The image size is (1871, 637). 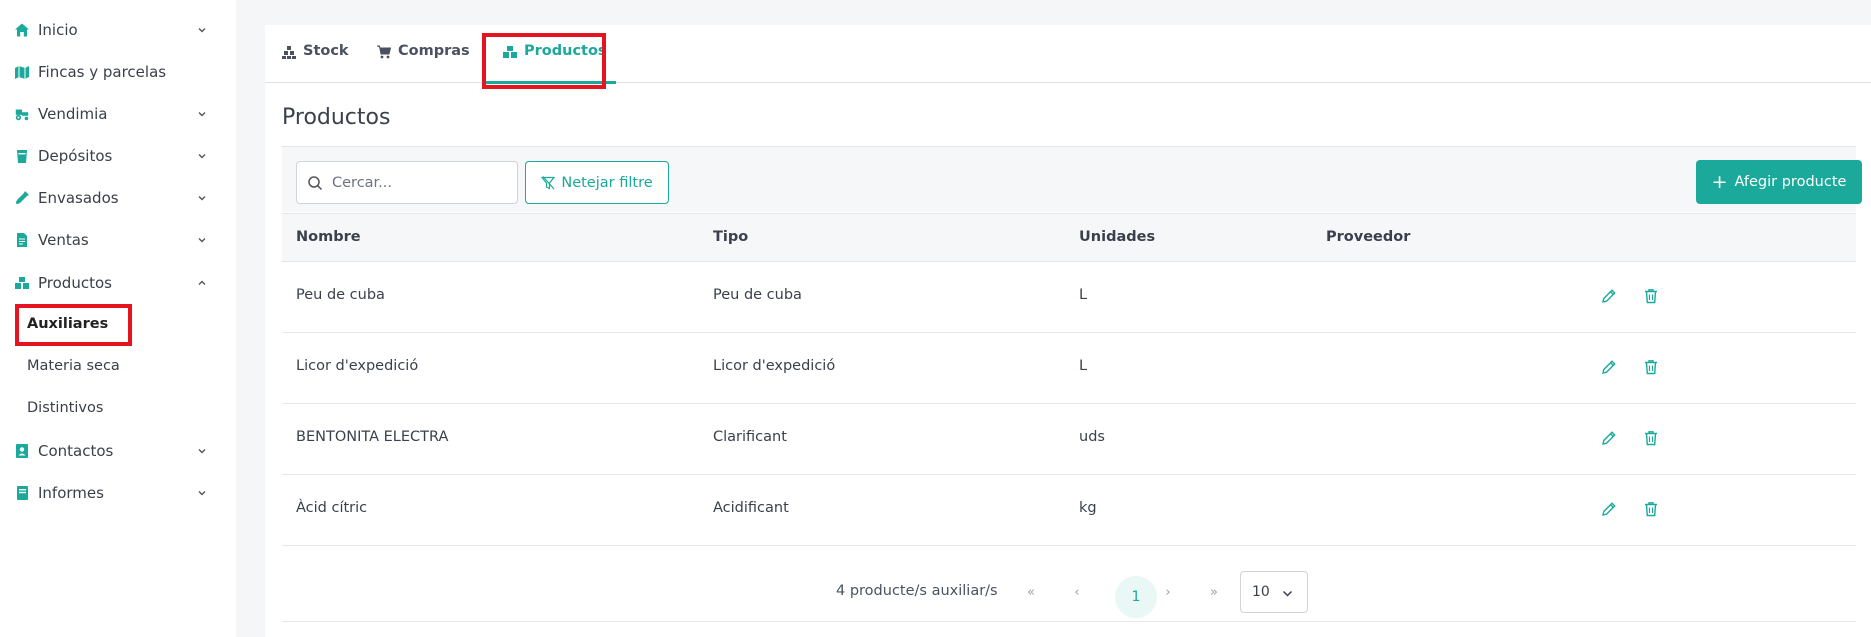 What do you see at coordinates (22, 493) in the screenshot?
I see `book-icon` at bounding box center [22, 493].